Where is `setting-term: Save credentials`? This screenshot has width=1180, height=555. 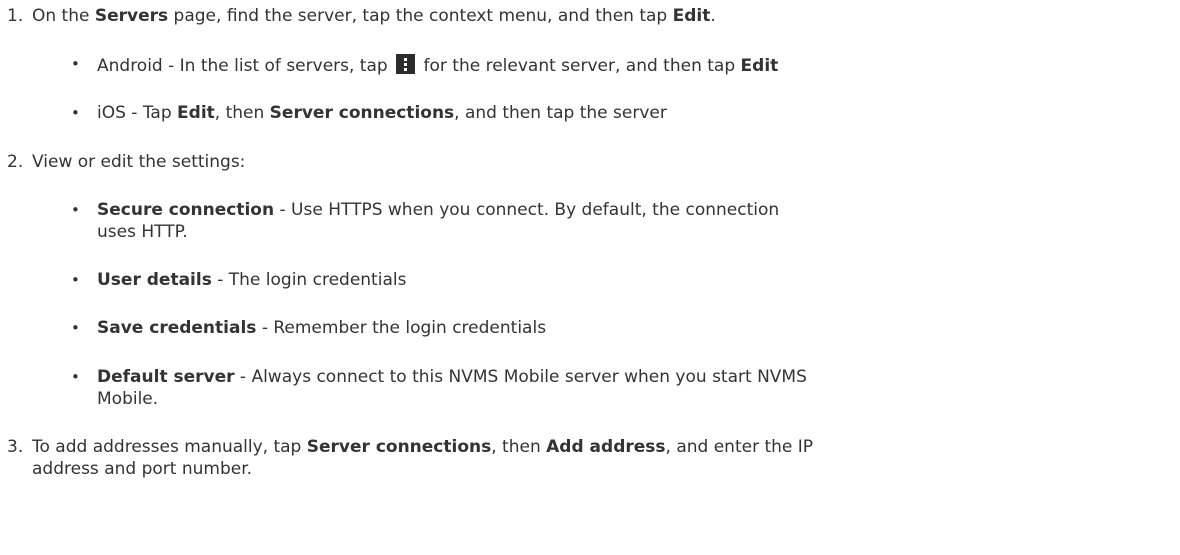 setting-term: Save credentials is located at coordinates (177, 328).